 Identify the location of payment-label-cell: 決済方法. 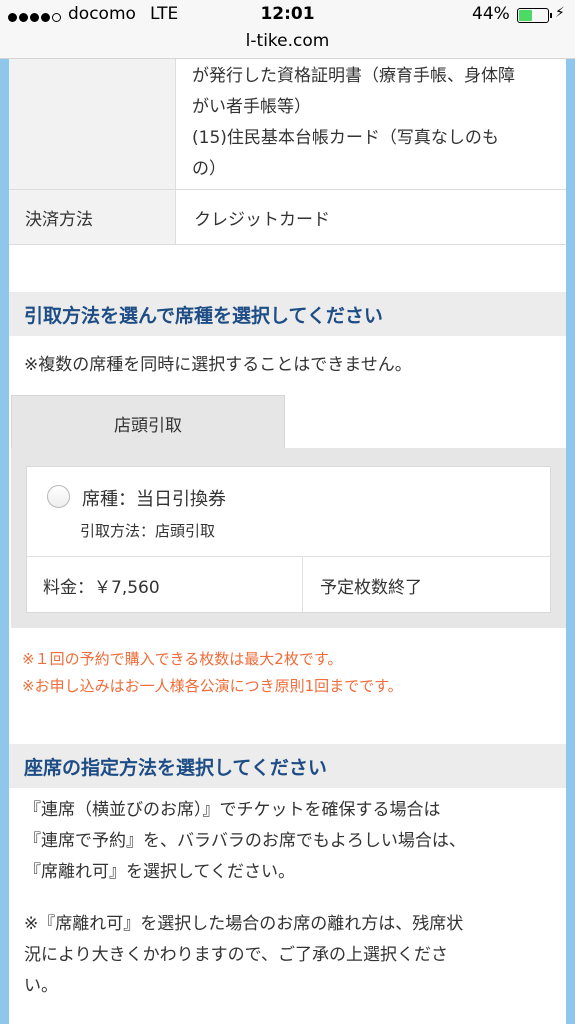
(92, 217).